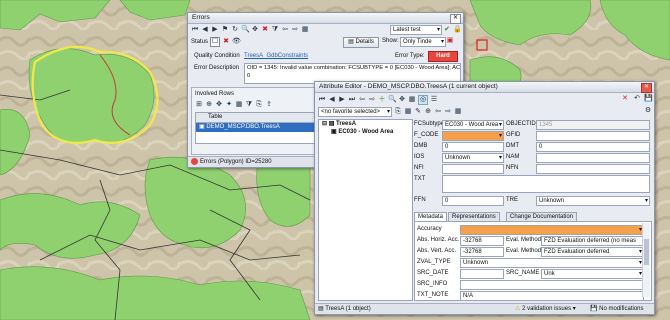  What do you see at coordinates (352, 100) in the screenshot?
I see `nav-last-icon: ⏭` at bounding box center [352, 100].